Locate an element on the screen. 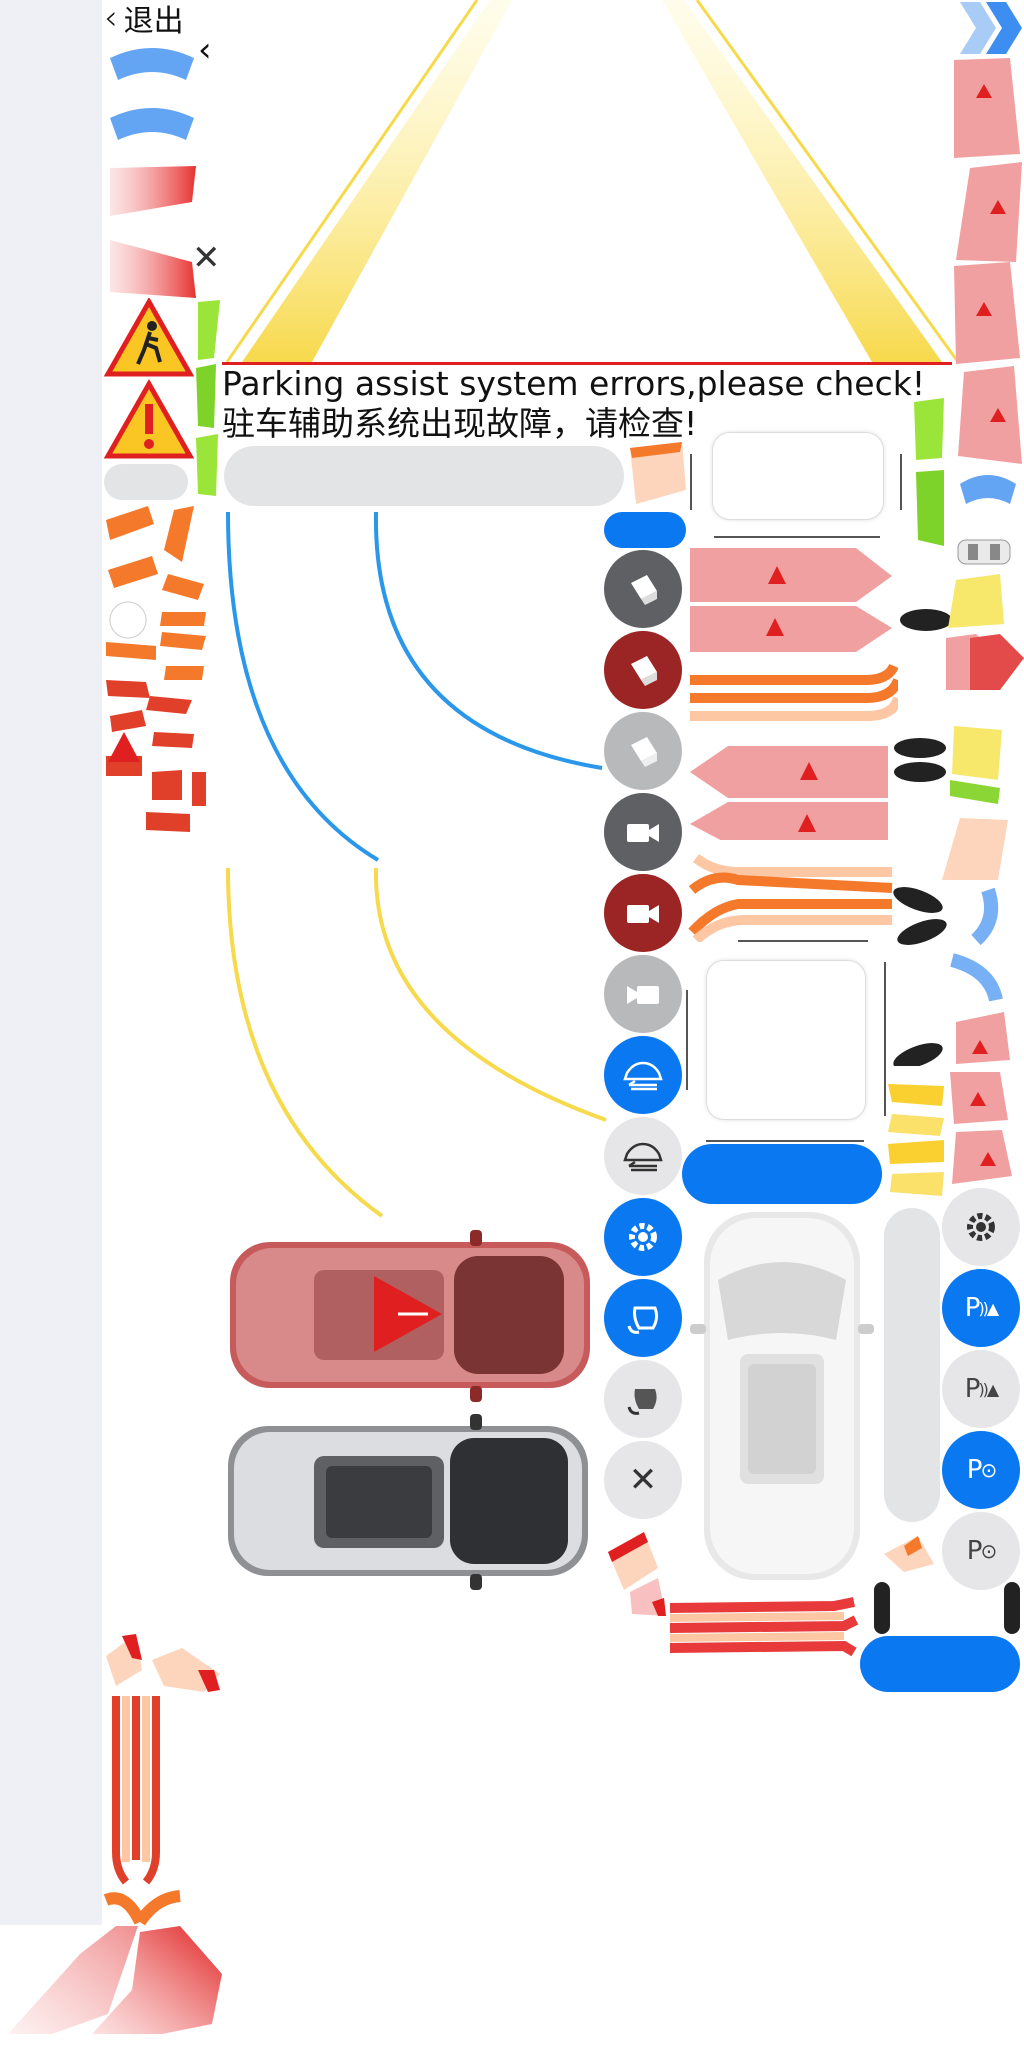 The height and width of the screenshot is (2048, 1024). status-bar is located at coordinates (424, 476).